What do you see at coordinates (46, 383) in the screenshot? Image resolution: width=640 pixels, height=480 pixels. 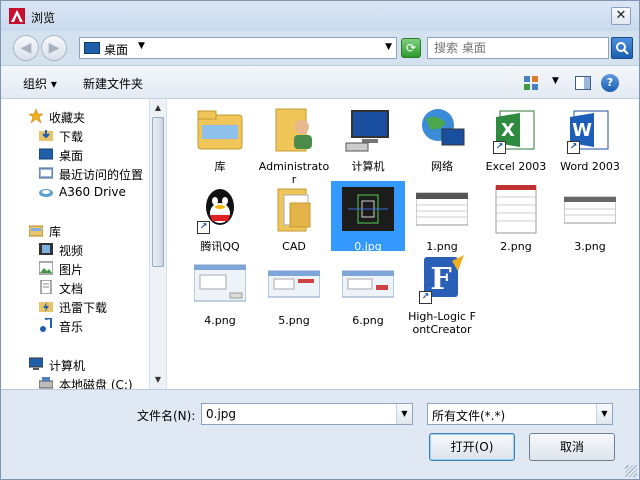 I see `local-disk-icon` at bounding box center [46, 383].